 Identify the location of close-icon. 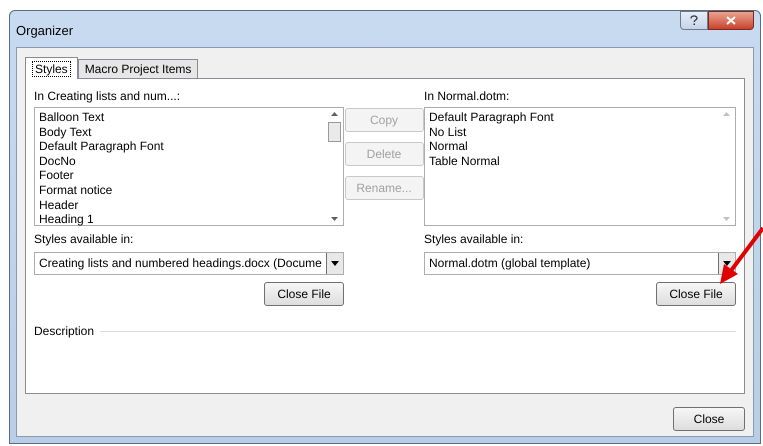
(731, 20).